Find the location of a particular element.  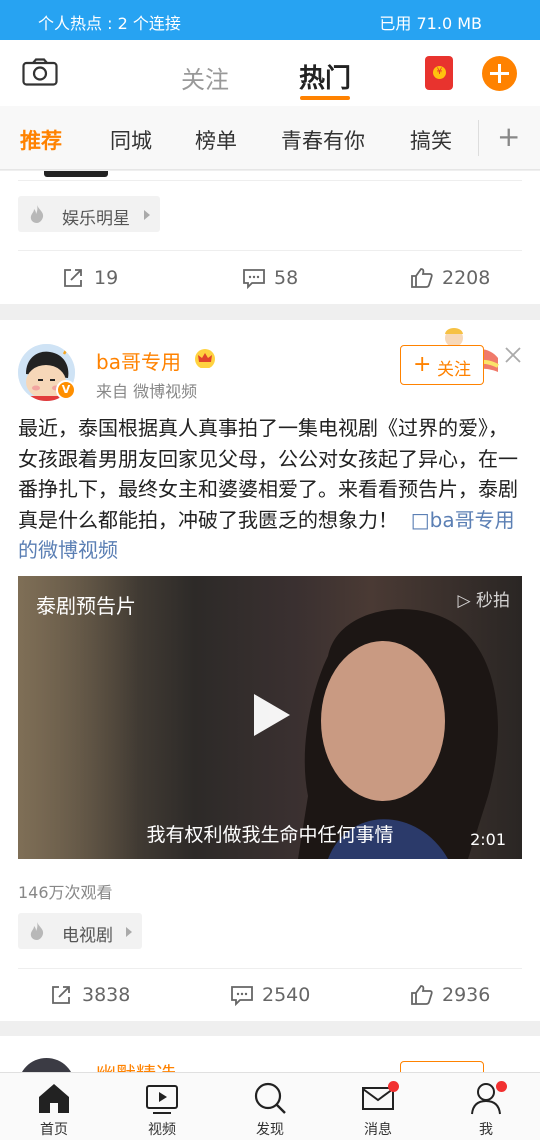

red-packet-icon: ¥ is located at coordinates (439, 73).